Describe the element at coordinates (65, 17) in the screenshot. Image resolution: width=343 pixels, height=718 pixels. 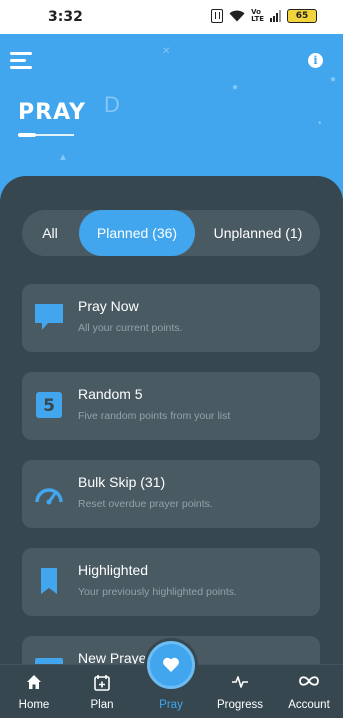
I see `status-time: 3:32` at that location.